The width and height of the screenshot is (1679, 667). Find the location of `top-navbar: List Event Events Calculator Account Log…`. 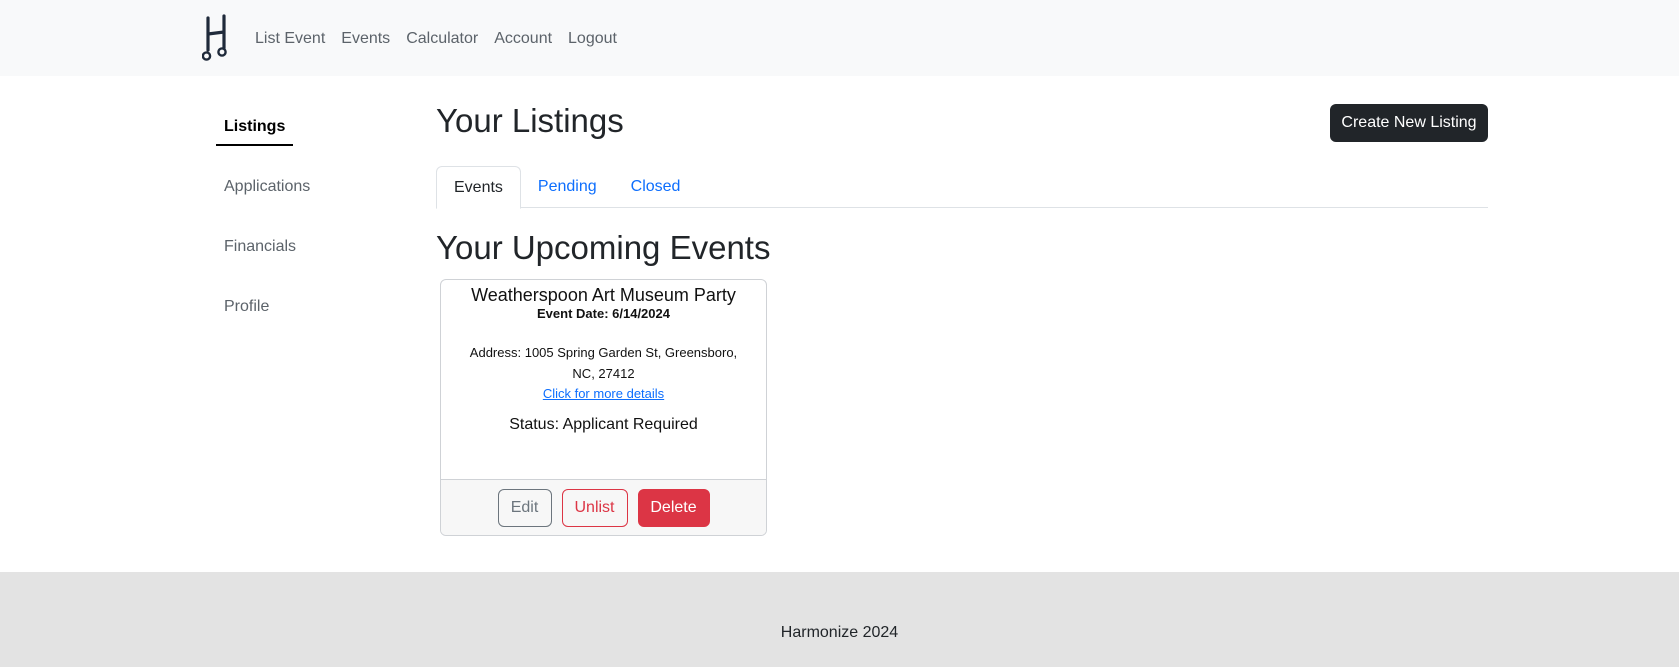

top-navbar: List Event Events Calculator Account Log… is located at coordinates (839, 38).